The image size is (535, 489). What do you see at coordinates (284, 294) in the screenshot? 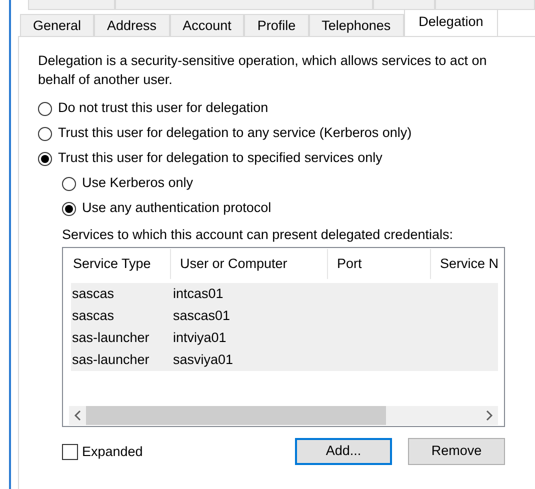
I see `table-row: sascas intcas01` at bounding box center [284, 294].